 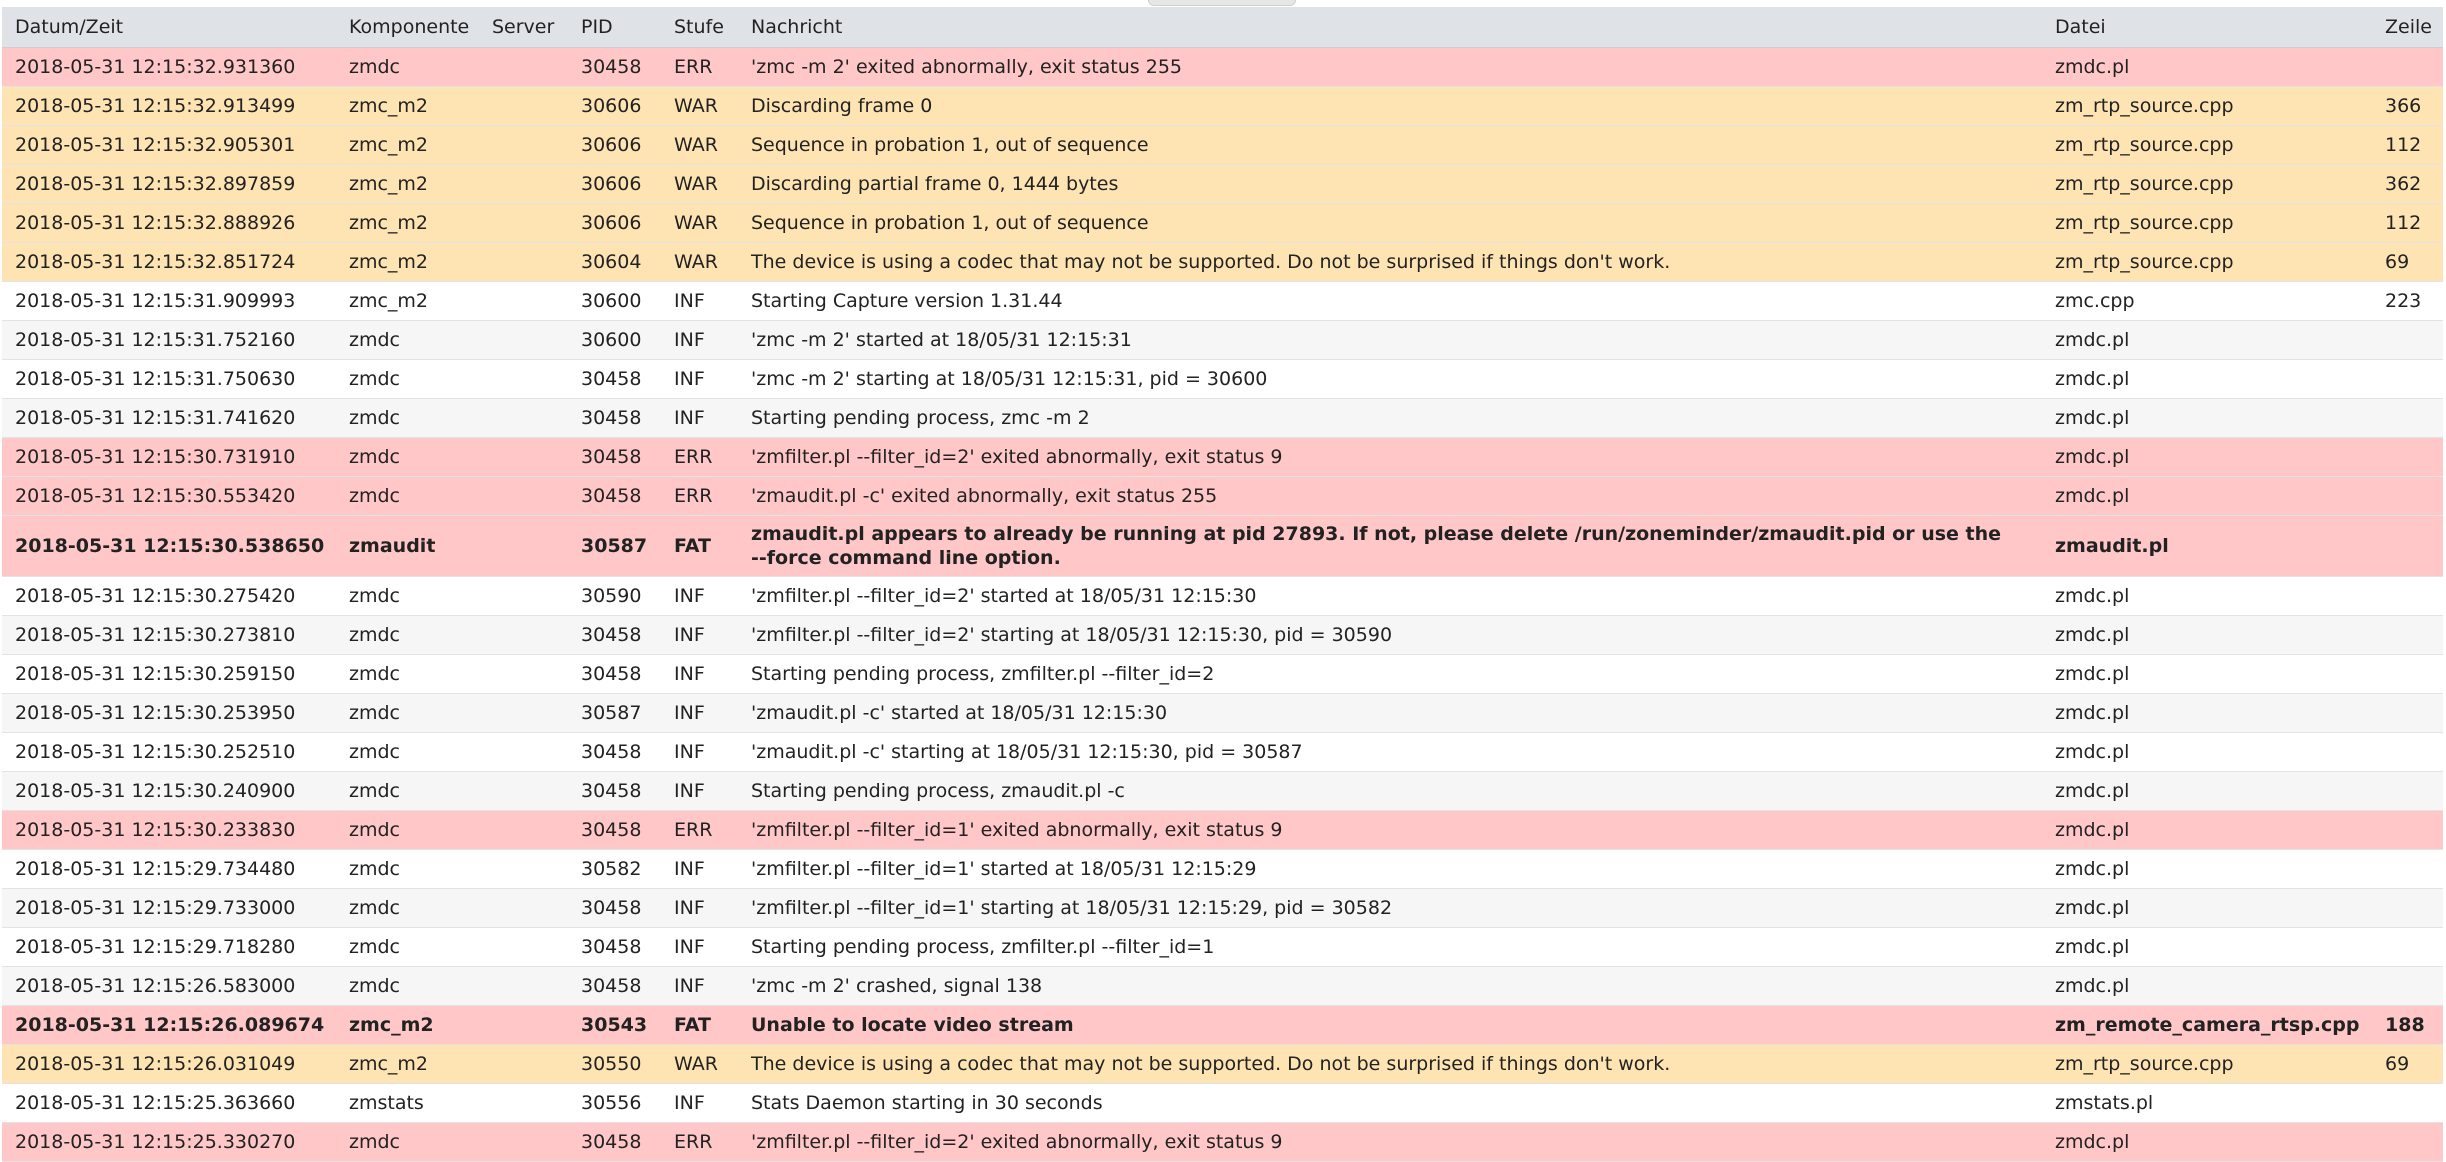 I want to click on column-header-component: Komponente, so click(x=407, y=27).